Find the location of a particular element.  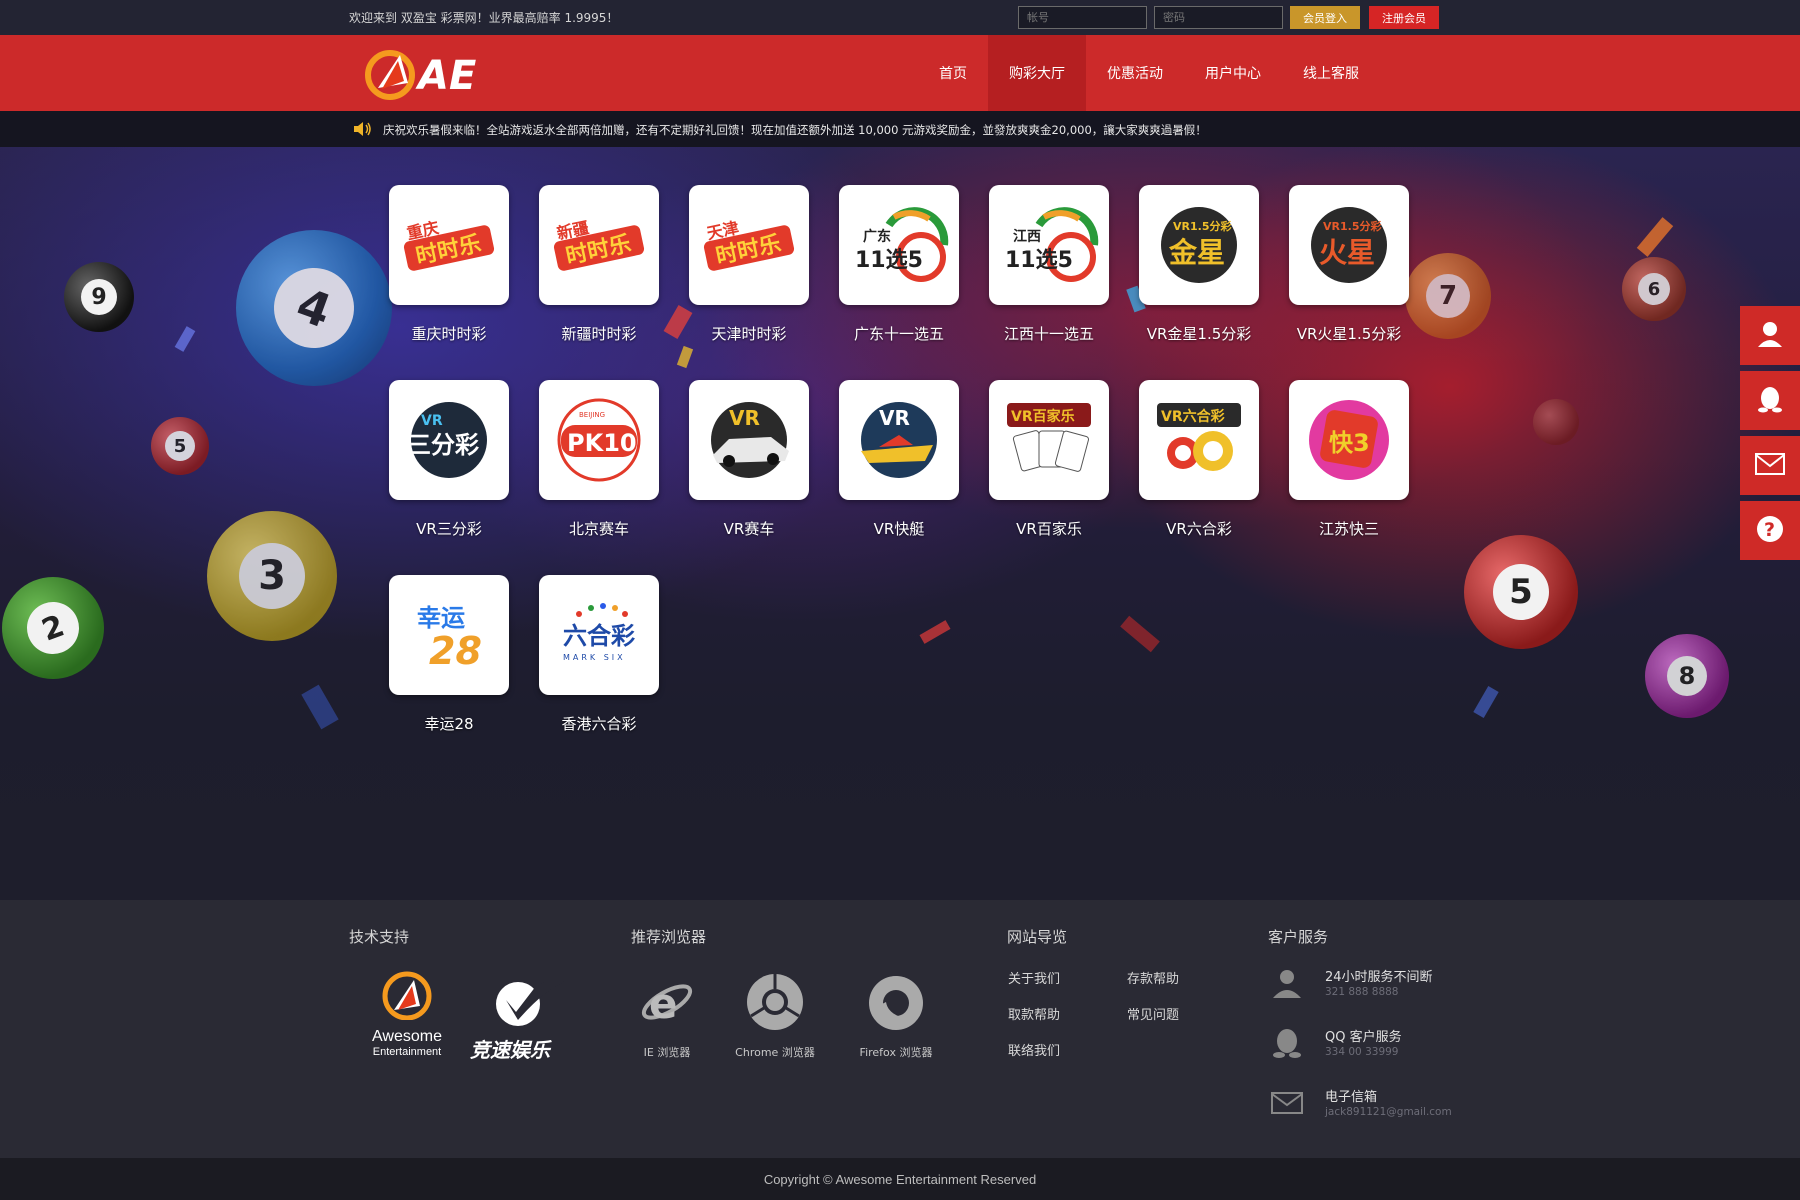

game-card-jx11x5: 江西 11选5 江西十一选五 is located at coordinates (1049, 264).